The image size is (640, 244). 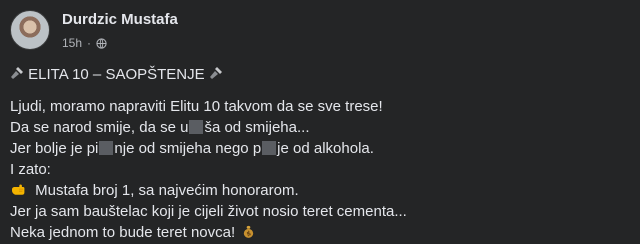 I want to click on pointing-hand-icon, so click(x=18, y=189).